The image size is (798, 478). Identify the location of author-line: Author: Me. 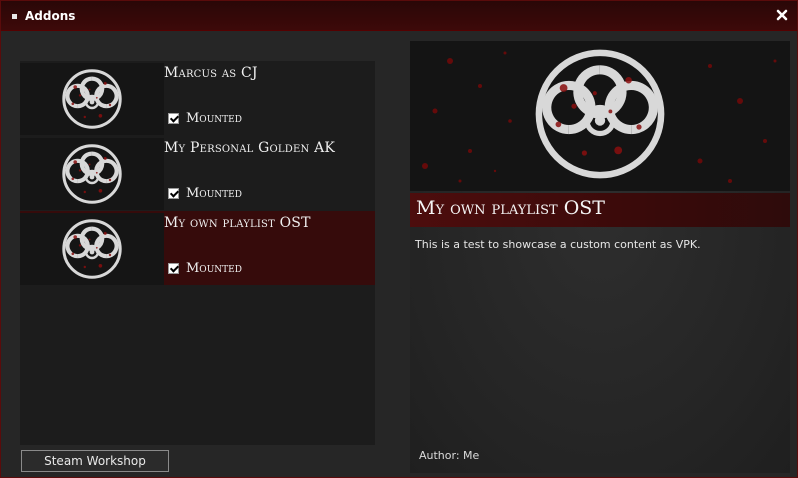
(449, 455).